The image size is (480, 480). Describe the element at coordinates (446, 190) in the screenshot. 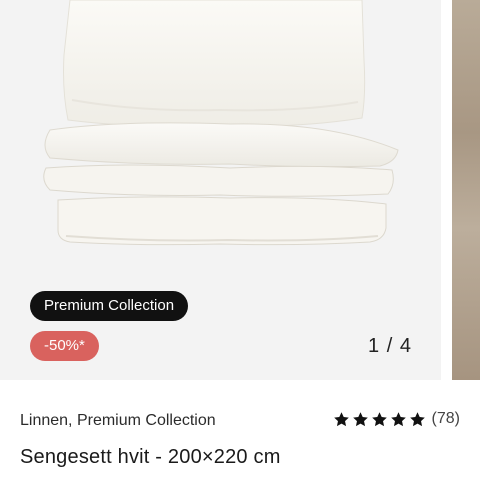

I see `carousel-gap` at that location.